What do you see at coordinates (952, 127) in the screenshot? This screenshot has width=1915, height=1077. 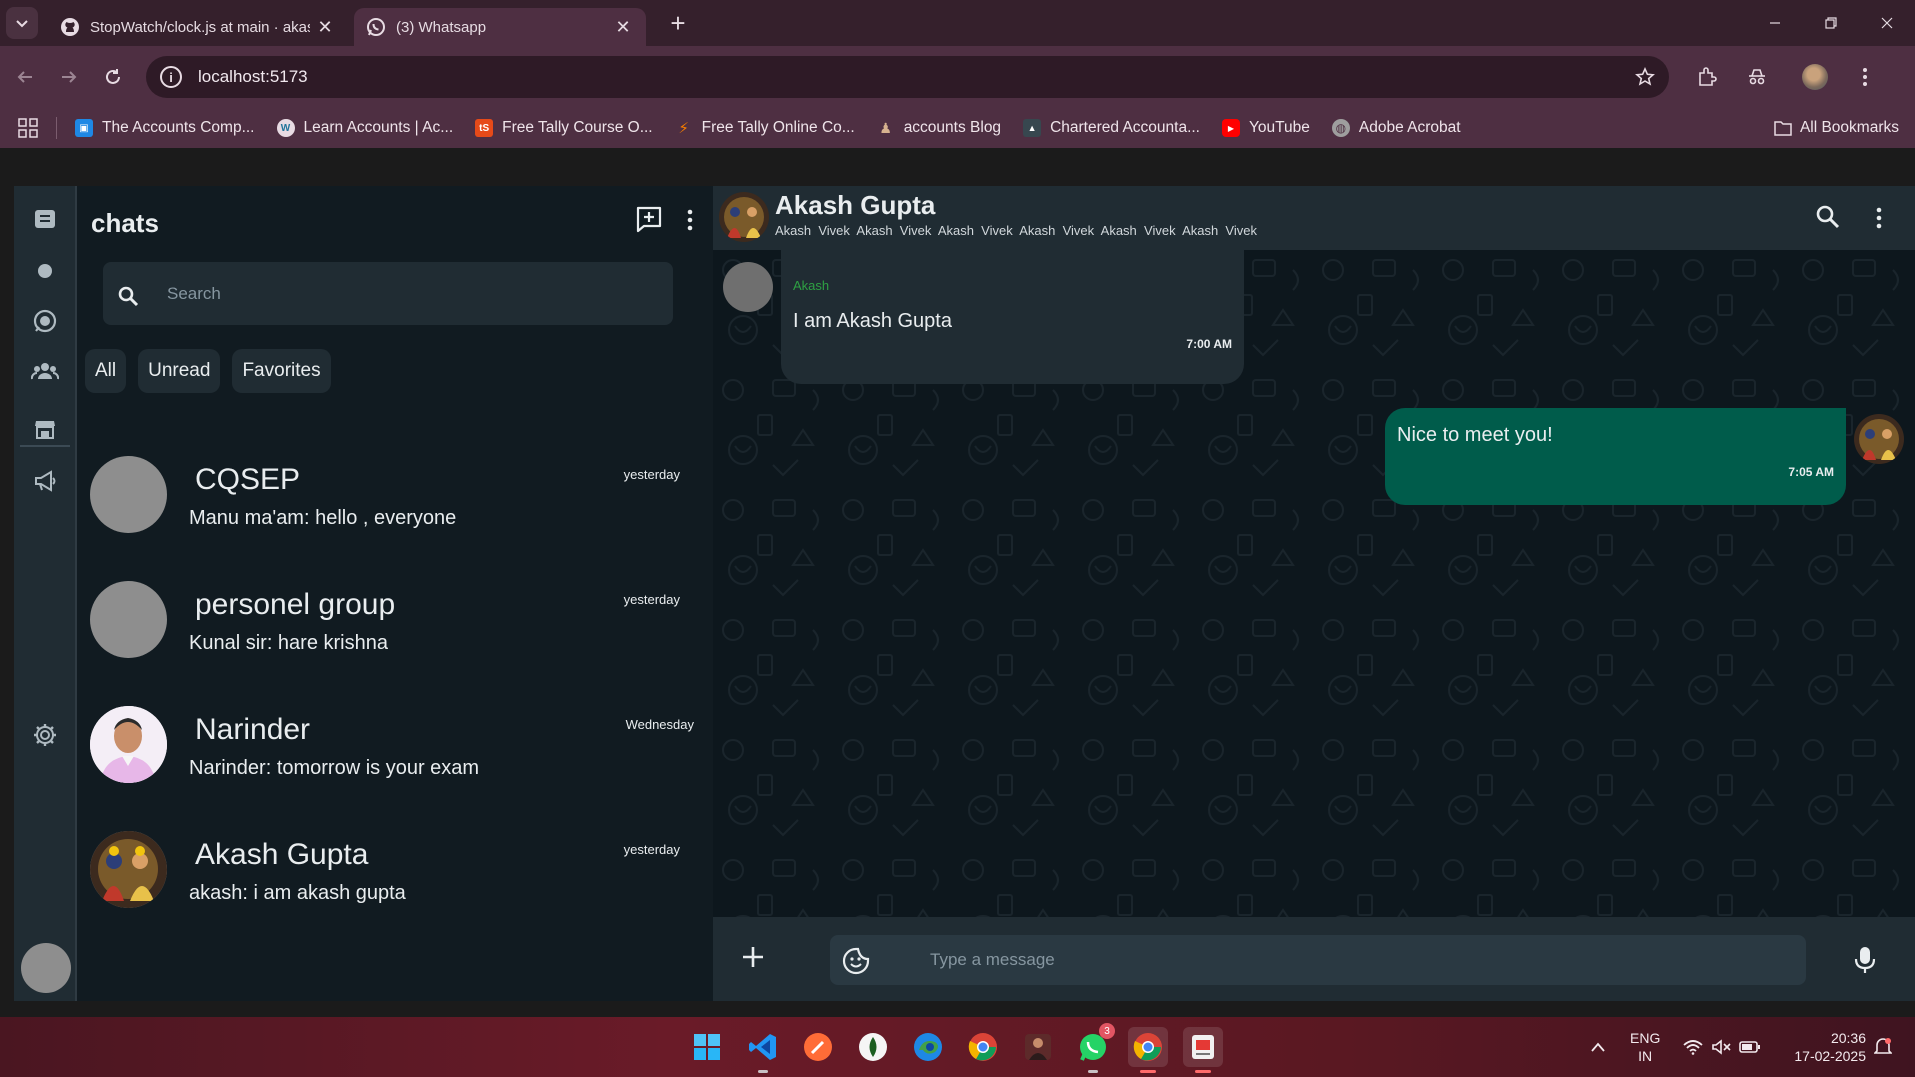 I see `bookmark-label: accounts Blog` at bounding box center [952, 127].